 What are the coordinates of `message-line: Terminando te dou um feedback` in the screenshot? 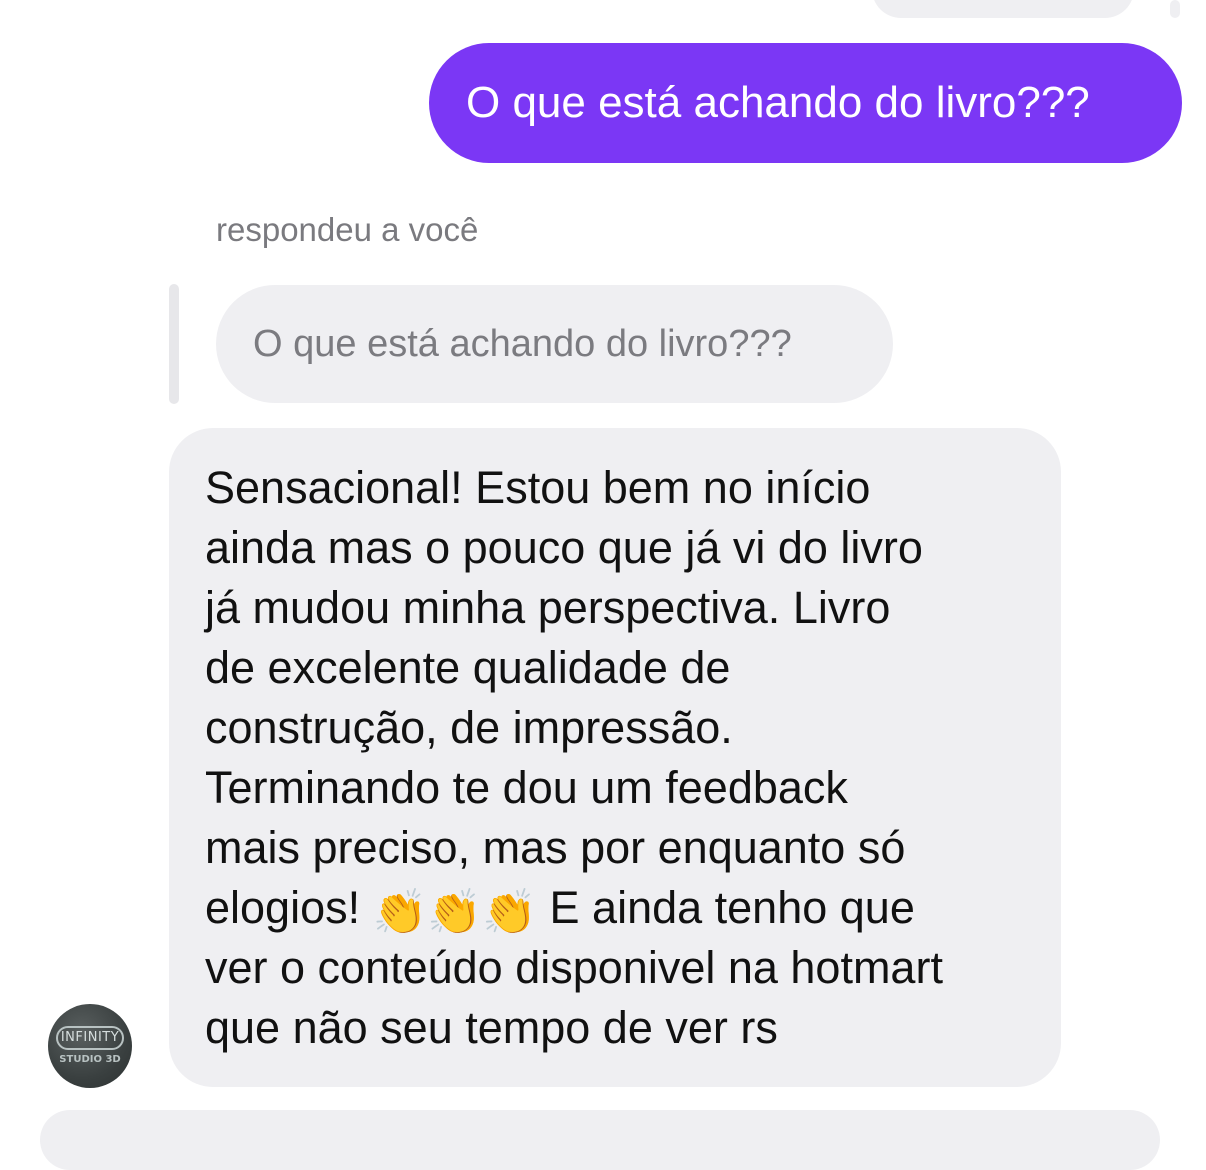 It's located at (526, 787).